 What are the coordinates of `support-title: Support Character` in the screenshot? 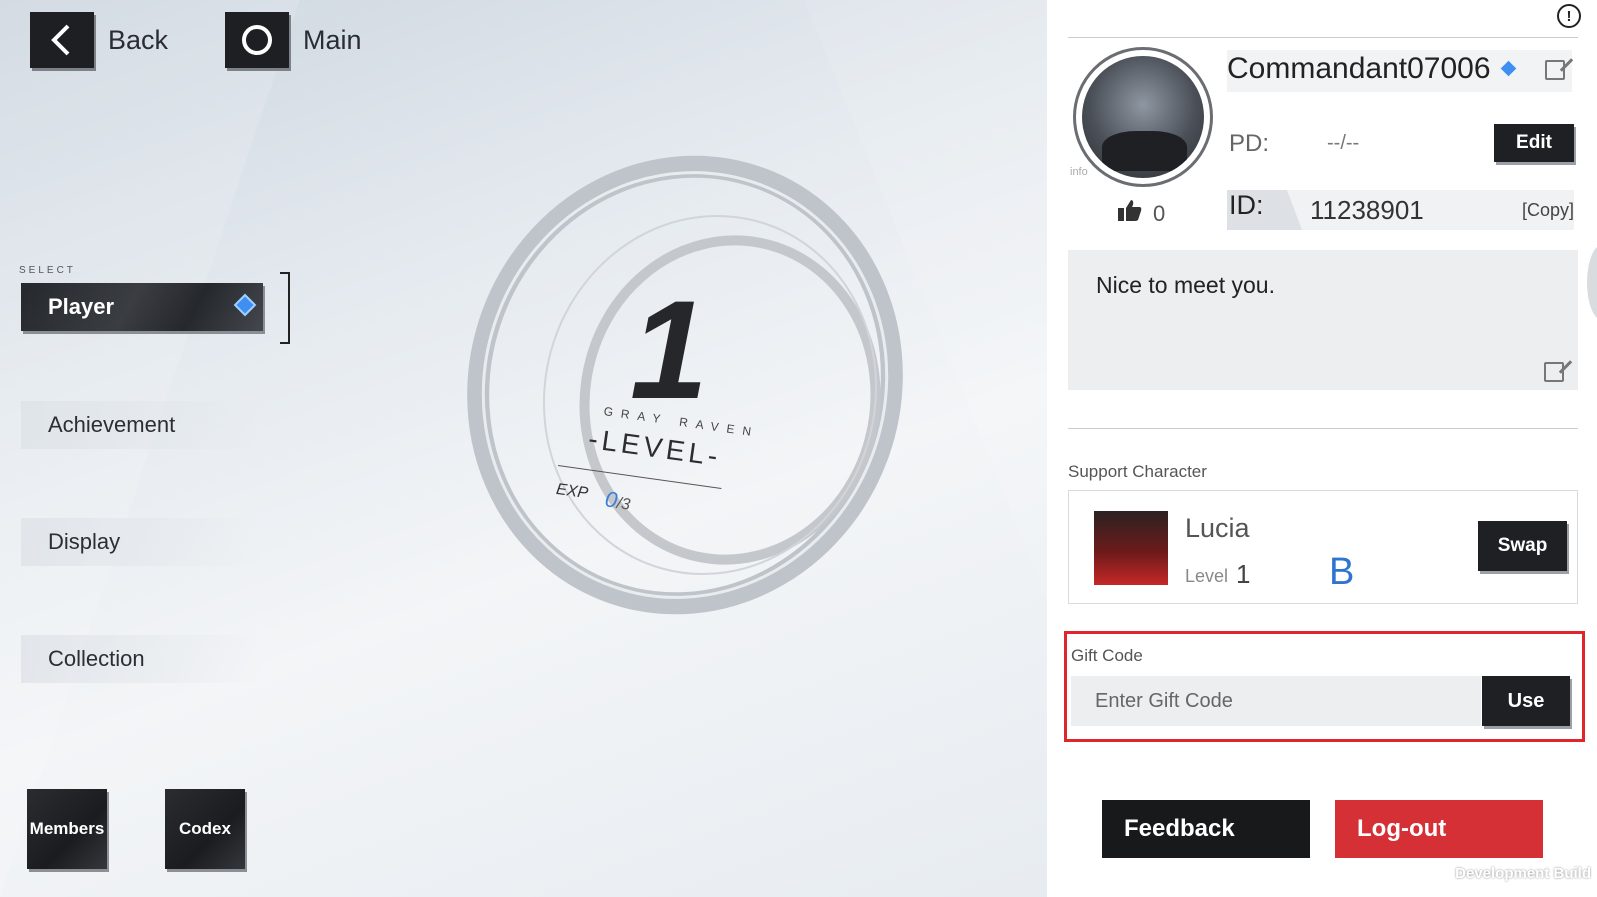 It's located at (1137, 471).